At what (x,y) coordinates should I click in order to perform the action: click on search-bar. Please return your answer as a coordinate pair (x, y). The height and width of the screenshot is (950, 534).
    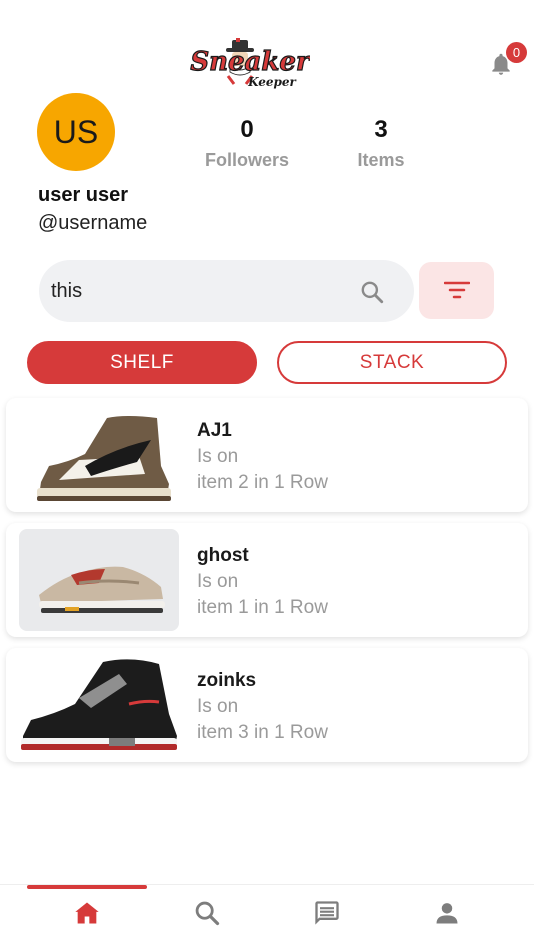
    Looking at the image, I should click on (226, 291).